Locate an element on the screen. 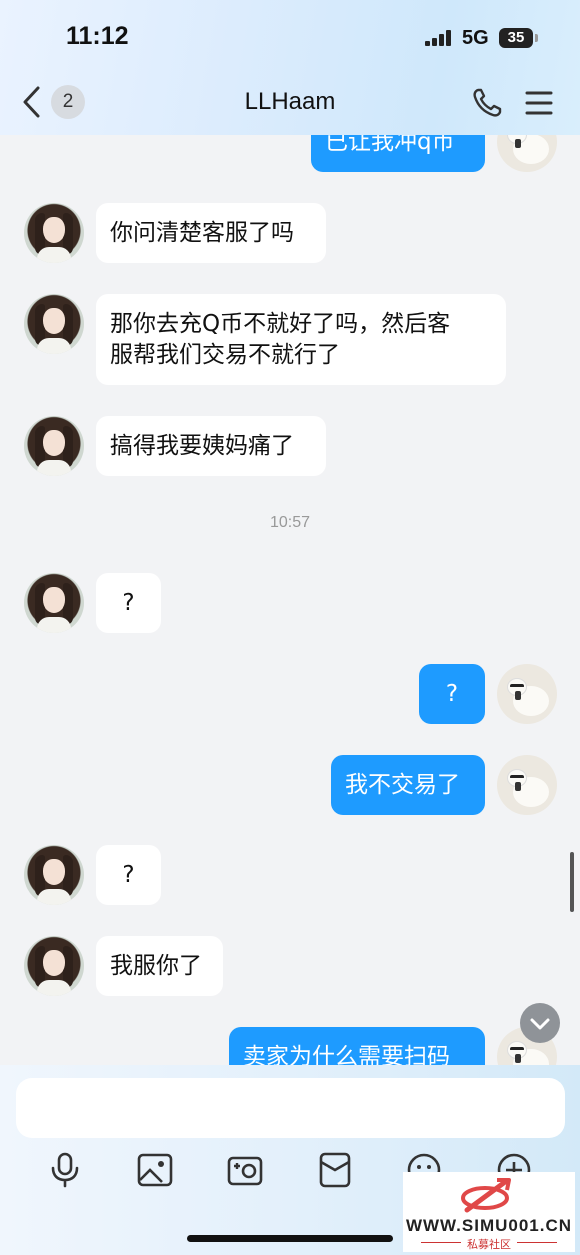  red-packet-icon is located at coordinates (335, 1170).